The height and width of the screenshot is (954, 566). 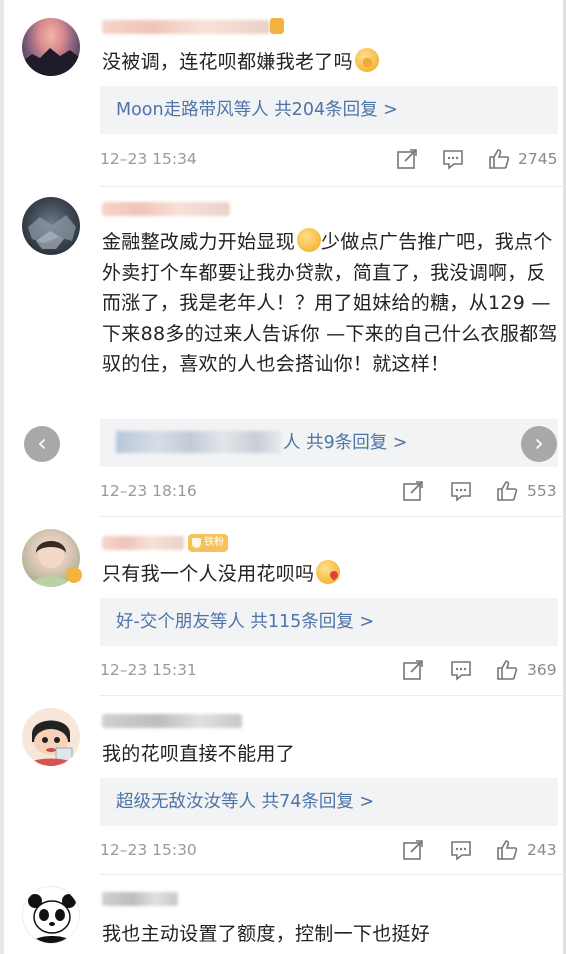 What do you see at coordinates (277, 26) in the screenshot?
I see `fan-badge-icon` at bounding box center [277, 26].